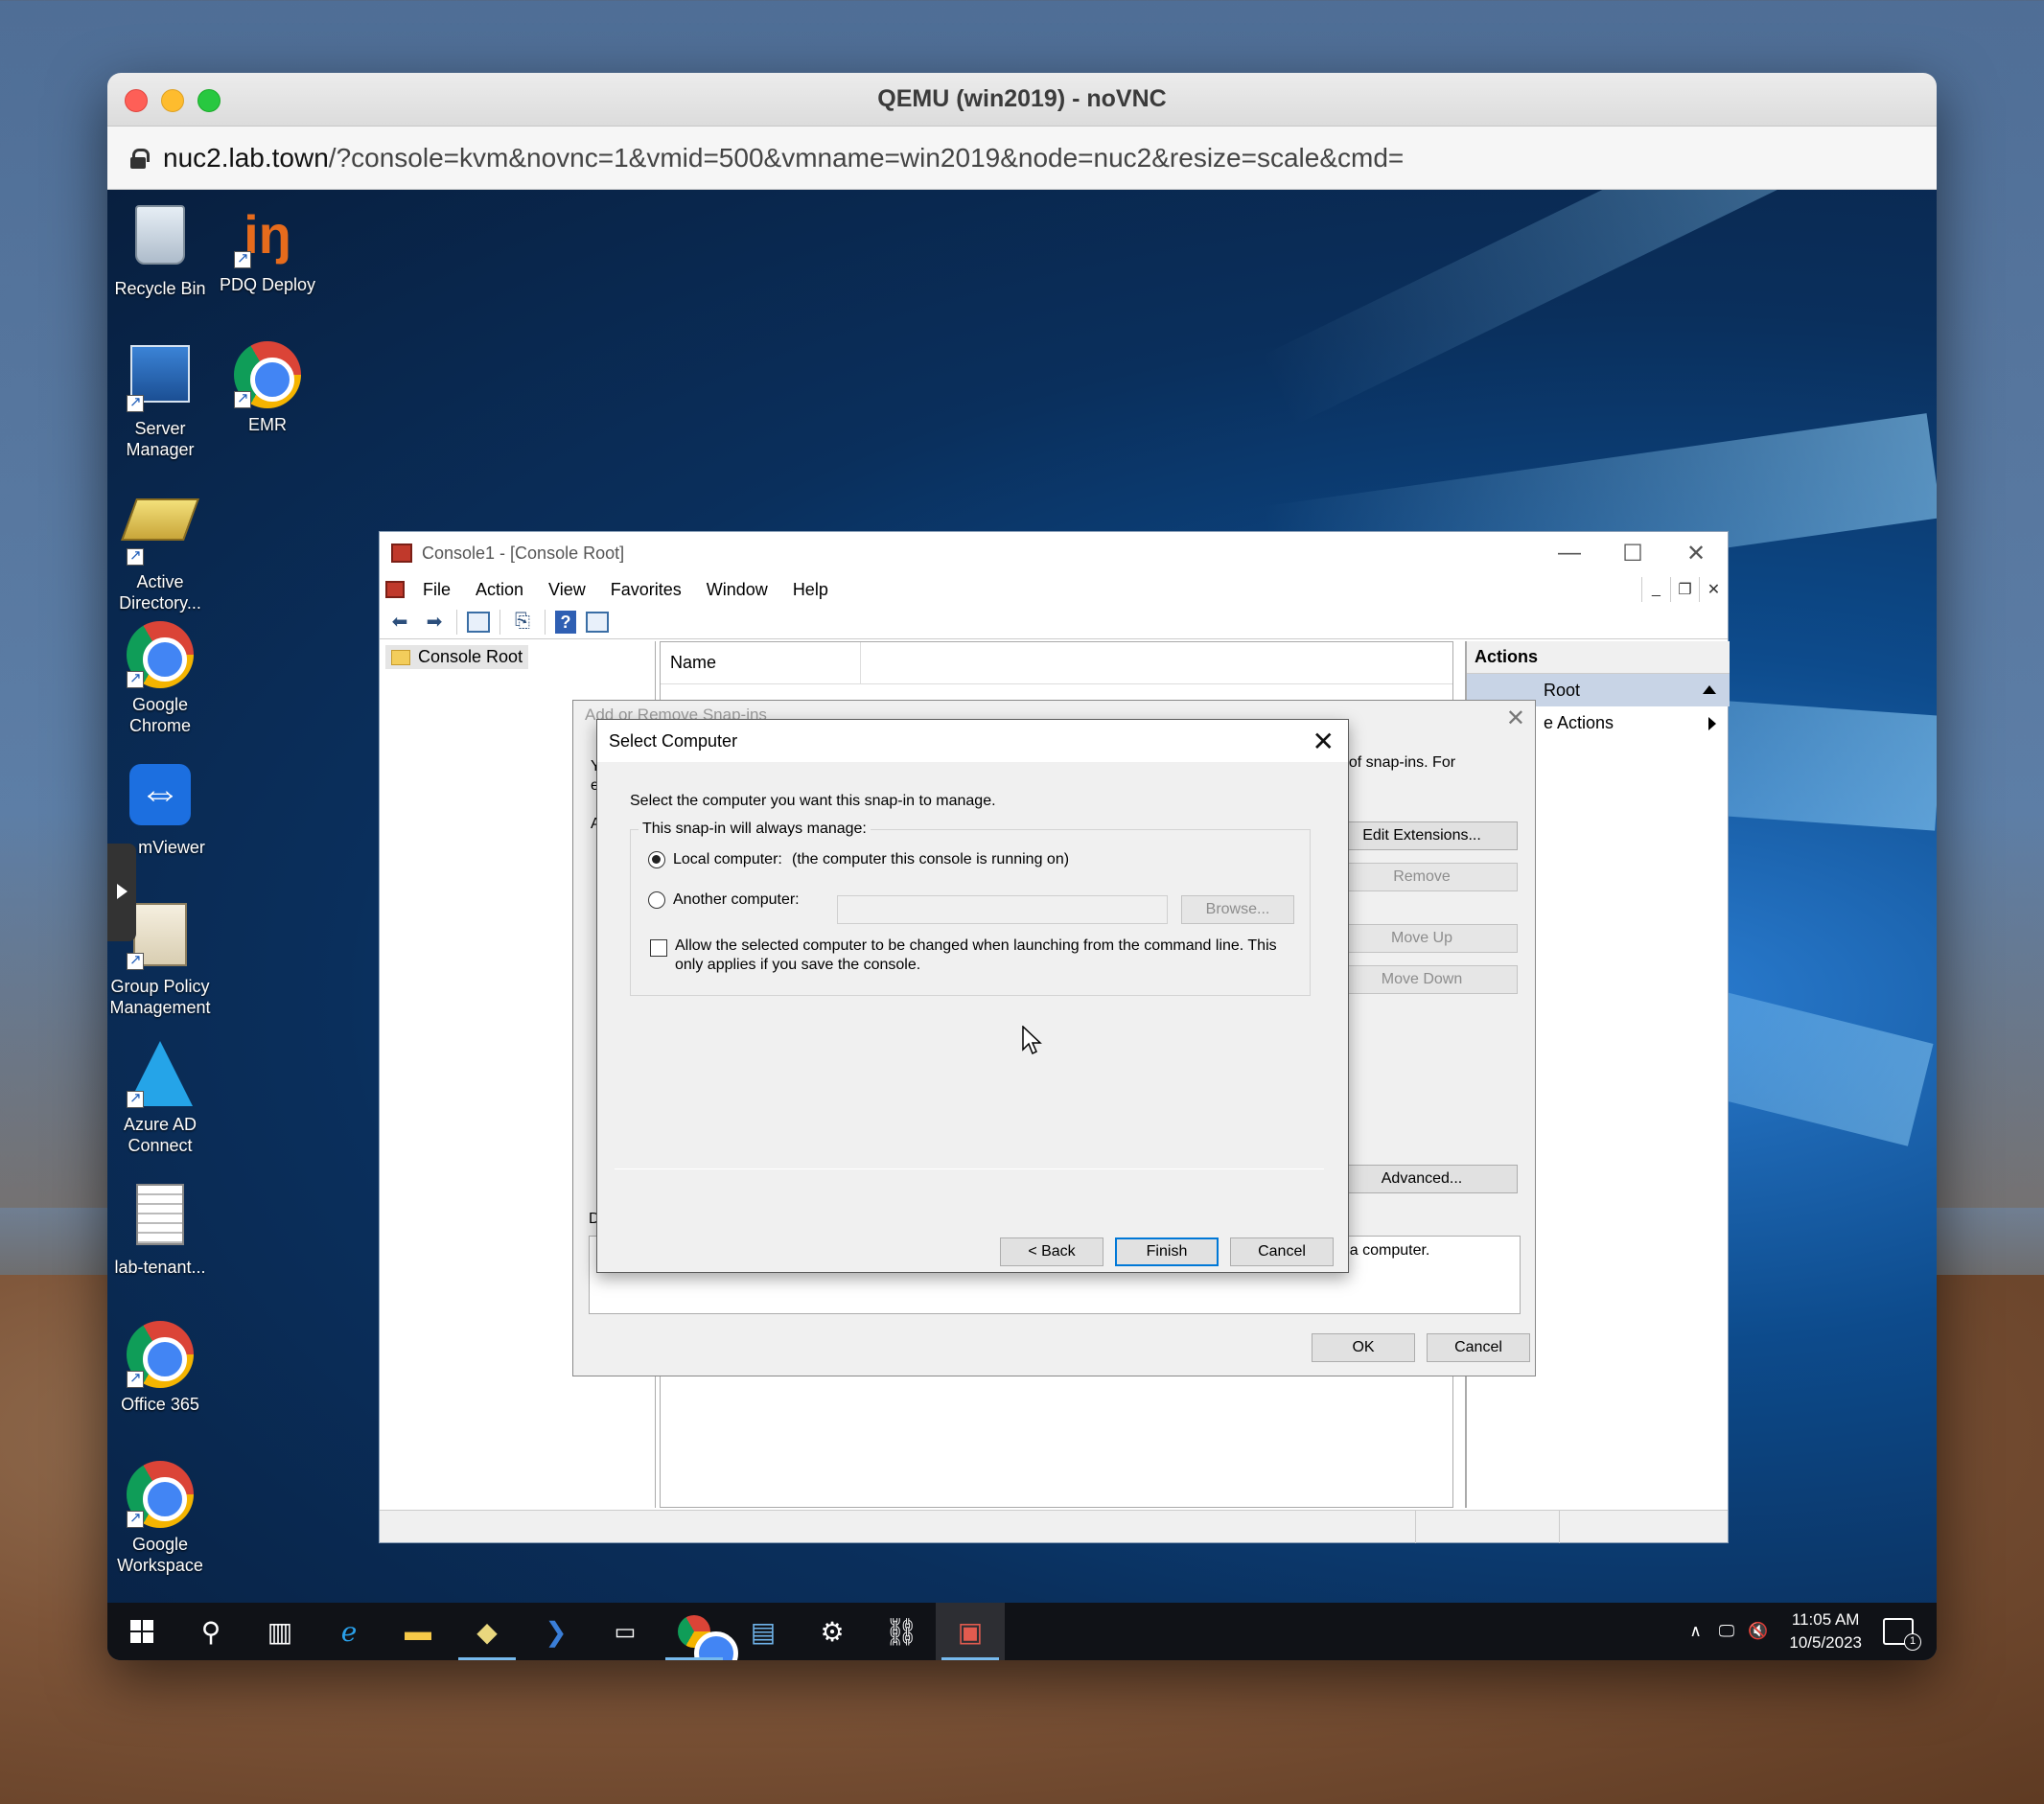 This screenshot has width=2044, height=1804. Describe the element at coordinates (418, 1631) in the screenshot. I see `file-explorer-icon: ▬` at that location.